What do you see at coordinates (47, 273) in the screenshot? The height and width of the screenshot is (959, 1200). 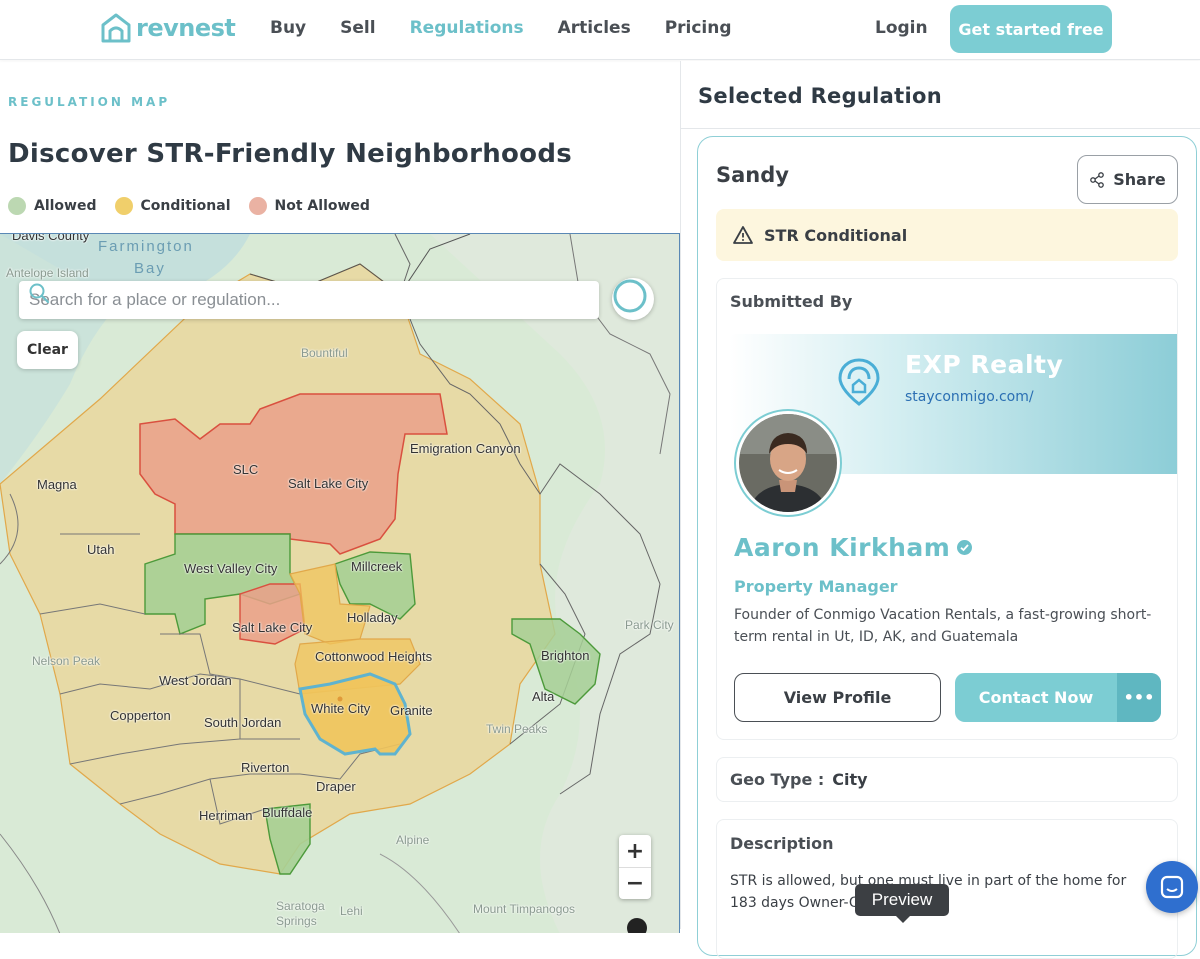 I see `map-label-antelope-island: Antelope Island` at bounding box center [47, 273].